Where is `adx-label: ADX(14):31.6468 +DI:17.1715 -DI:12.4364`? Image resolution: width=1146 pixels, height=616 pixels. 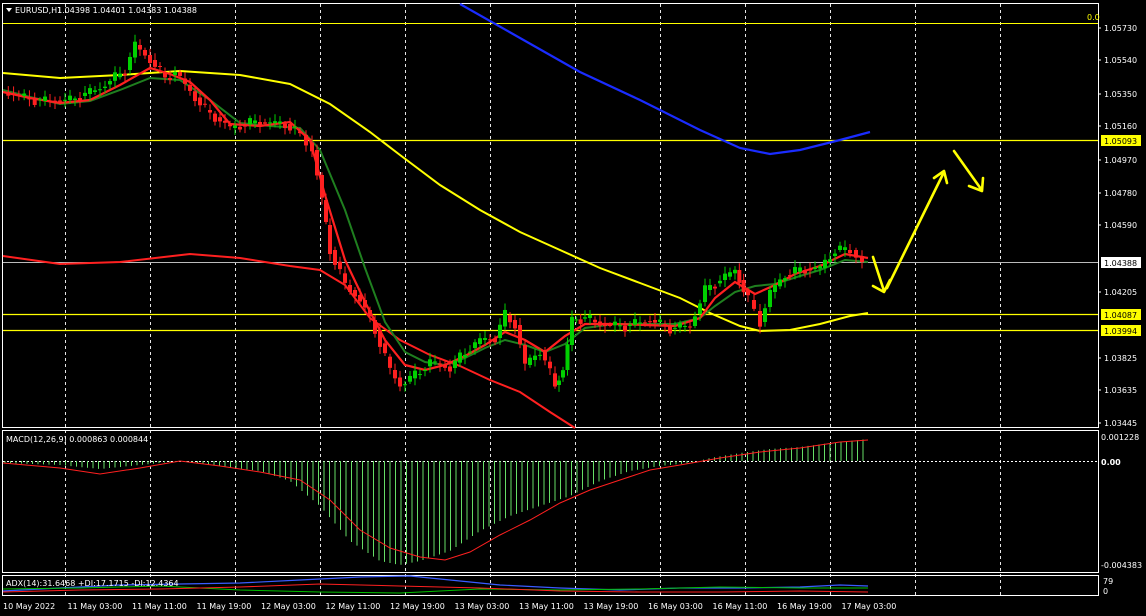
adx-label: ADX(14):31.6468 +DI:17.1715 -DI:12.4364 is located at coordinates (92, 583).